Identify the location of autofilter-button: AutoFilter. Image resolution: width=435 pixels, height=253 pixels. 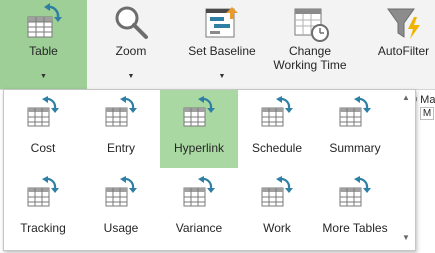
(403, 44).